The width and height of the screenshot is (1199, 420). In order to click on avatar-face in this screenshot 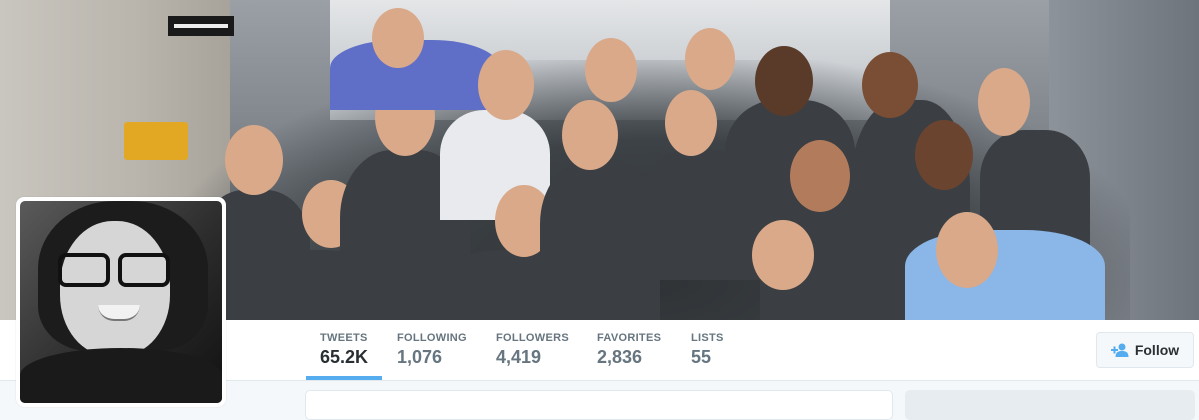, I will do `click(115, 288)`.